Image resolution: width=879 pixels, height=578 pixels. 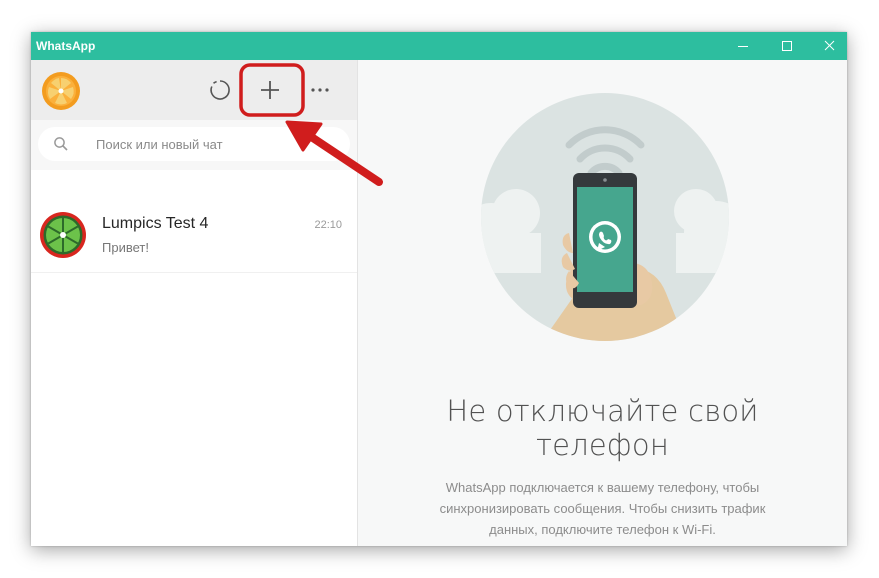 What do you see at coordinates (829, 45) in the screenshot?
I see `close-icon` at bounding box center [829, 45].